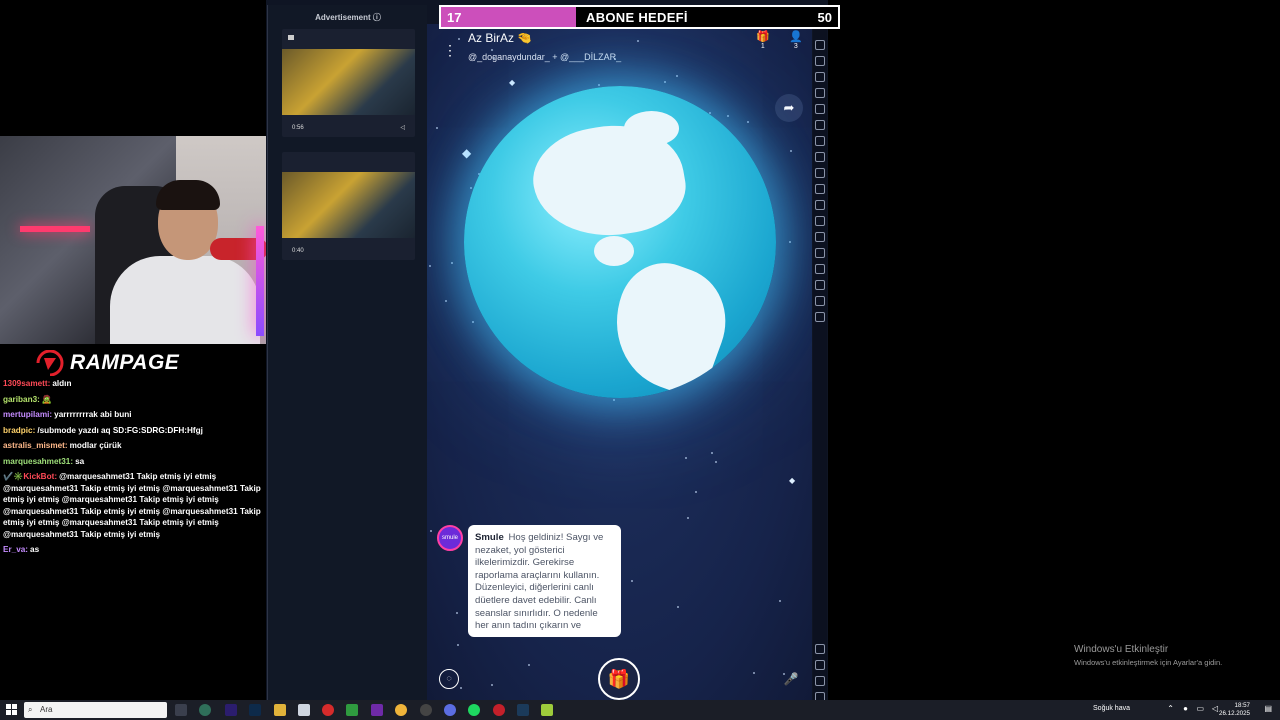  Describe the element at coordinates (255, 710) in the screenshot. I see `photoshop-icon` at that location.